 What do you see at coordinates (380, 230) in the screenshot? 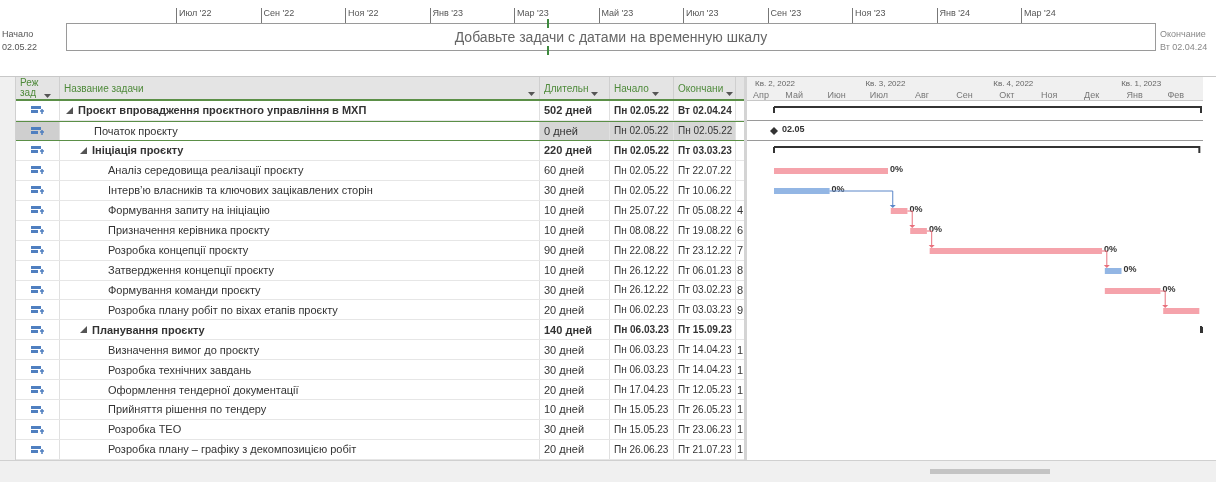
I see `task-row: Призначення керівника проєкту 10 дней Пн 08.08.22 Пт 19.08.22 6` at bounding box center [380, 230].